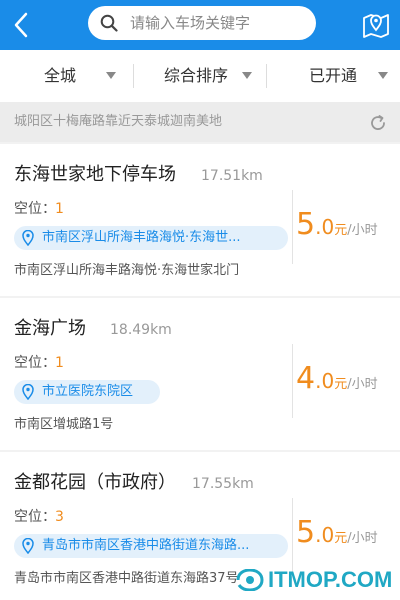 Image resolution: width=400 pixels, height=600 pixels. Describe the element at coordinates (232, 176) in the screenshot. I see `lot-distance: 17.51km` at that location.